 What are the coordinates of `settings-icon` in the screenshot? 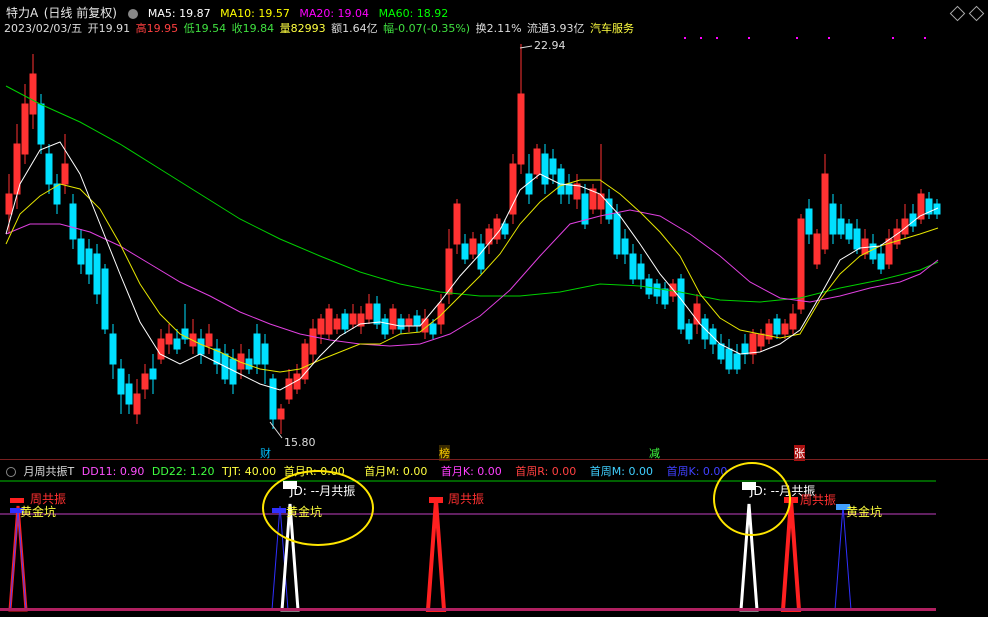 It's located at (133, 14).